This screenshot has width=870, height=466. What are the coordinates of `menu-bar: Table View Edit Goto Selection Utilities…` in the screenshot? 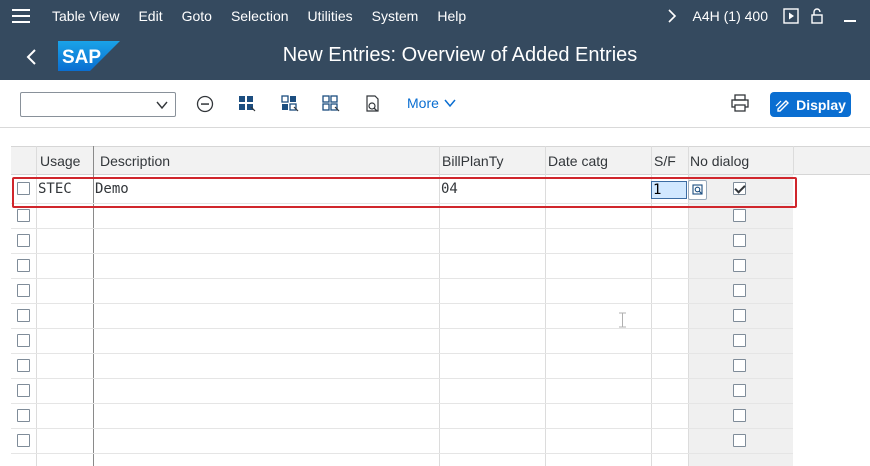 It's located at (435, 16).